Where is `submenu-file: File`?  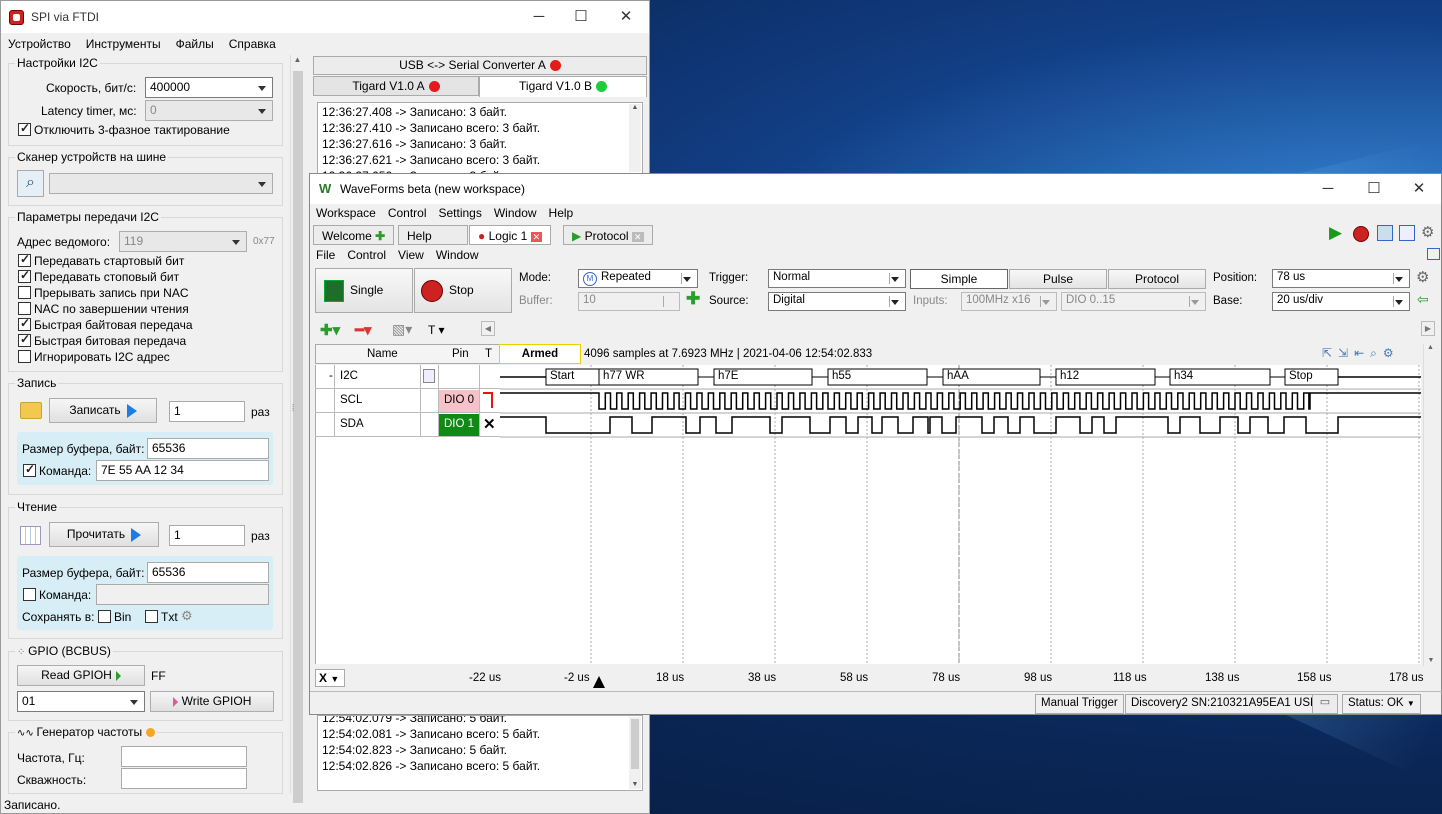 submenu-file: File is located at coordinates (325, 255).